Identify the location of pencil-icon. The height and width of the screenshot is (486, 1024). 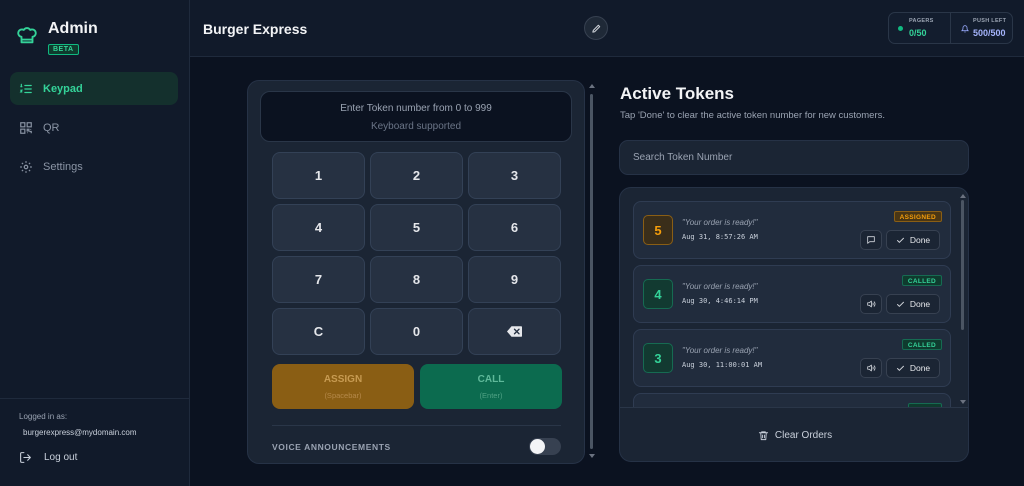
(595, 28).